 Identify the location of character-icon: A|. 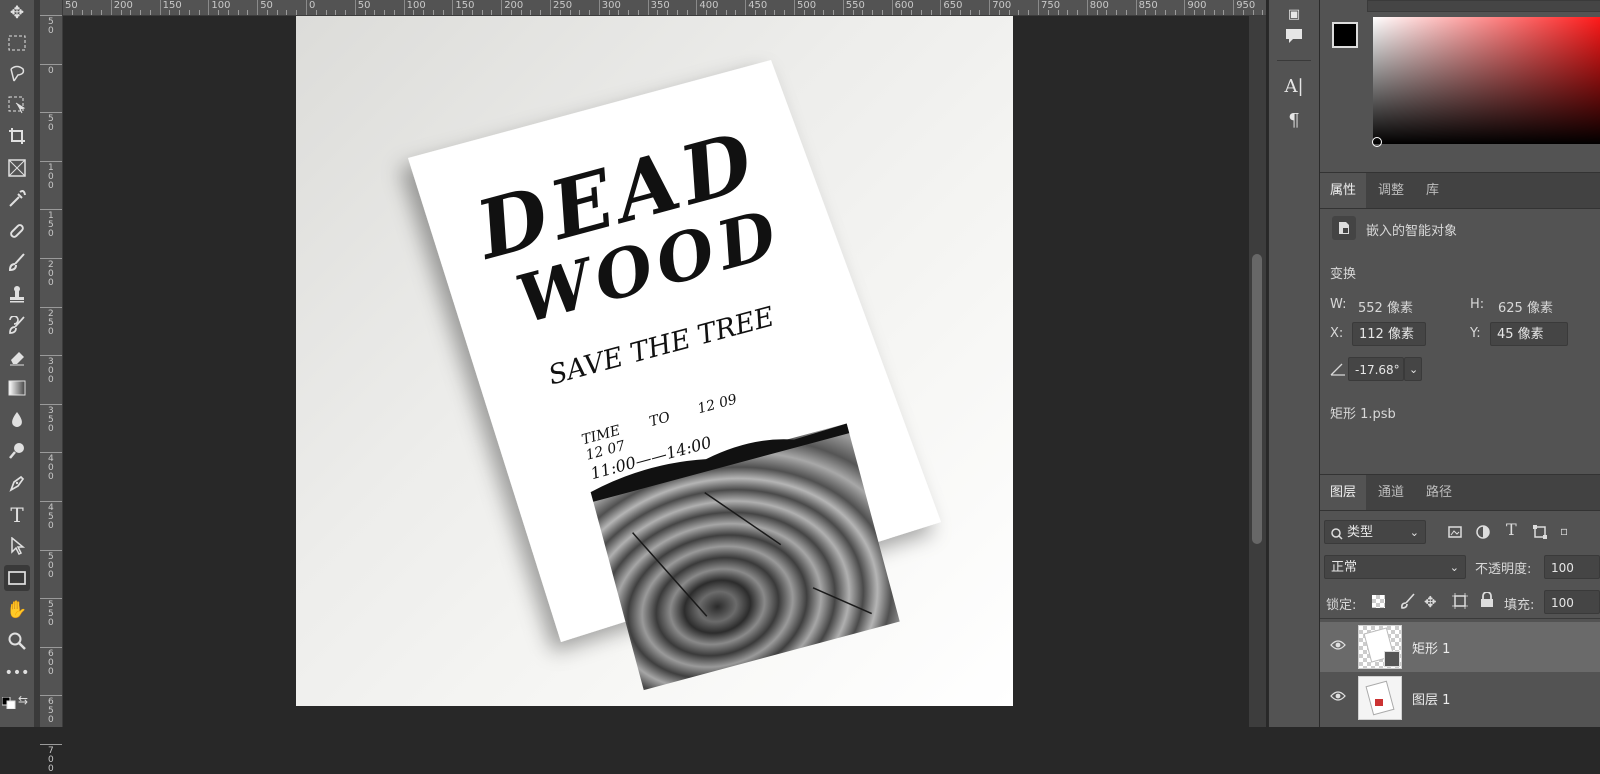
(1294, 86).